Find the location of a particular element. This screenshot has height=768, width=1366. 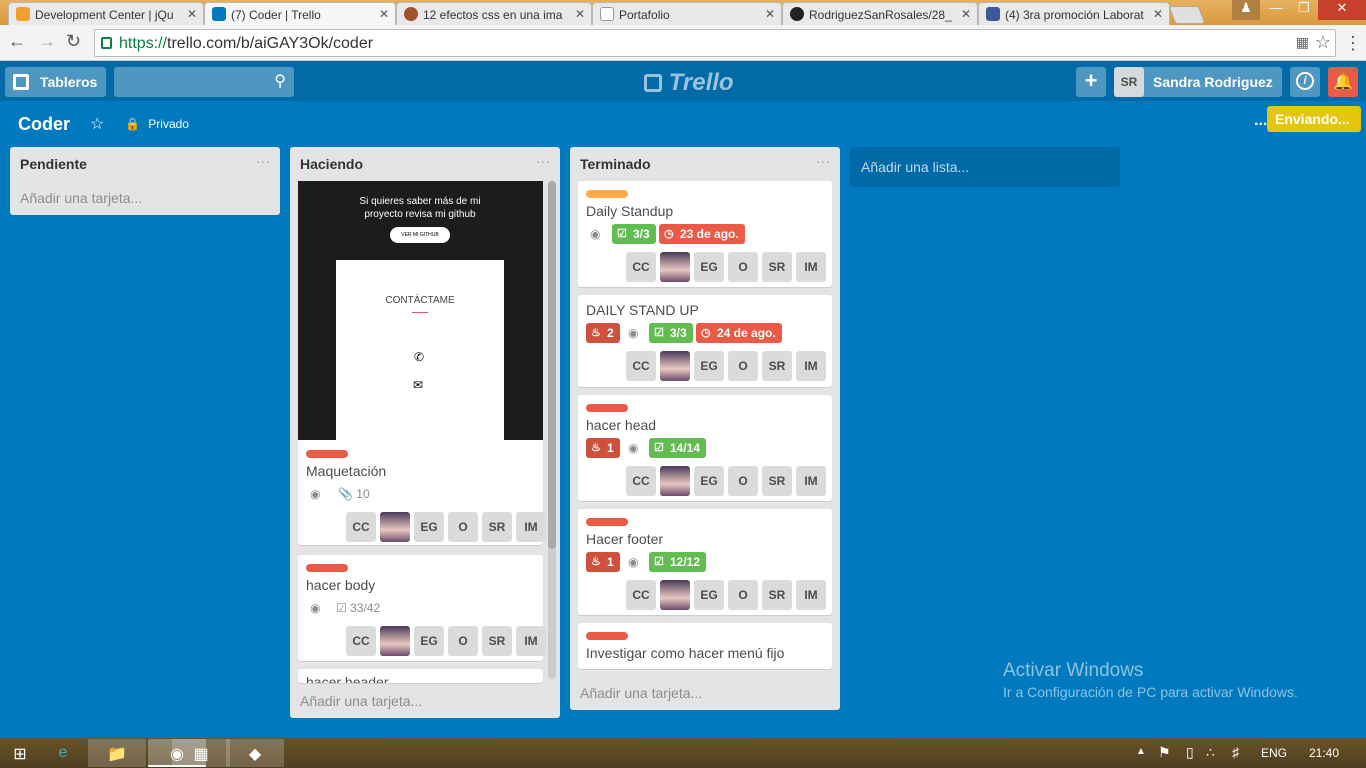

show-hidden-icons-icon: ▲ is located at coordinates (1141, 751).